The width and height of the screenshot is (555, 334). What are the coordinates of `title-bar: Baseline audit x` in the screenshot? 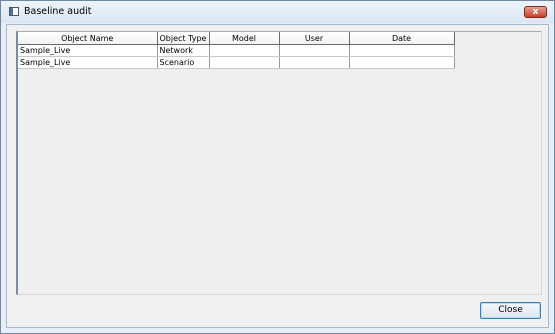 It's located at (277, 12).